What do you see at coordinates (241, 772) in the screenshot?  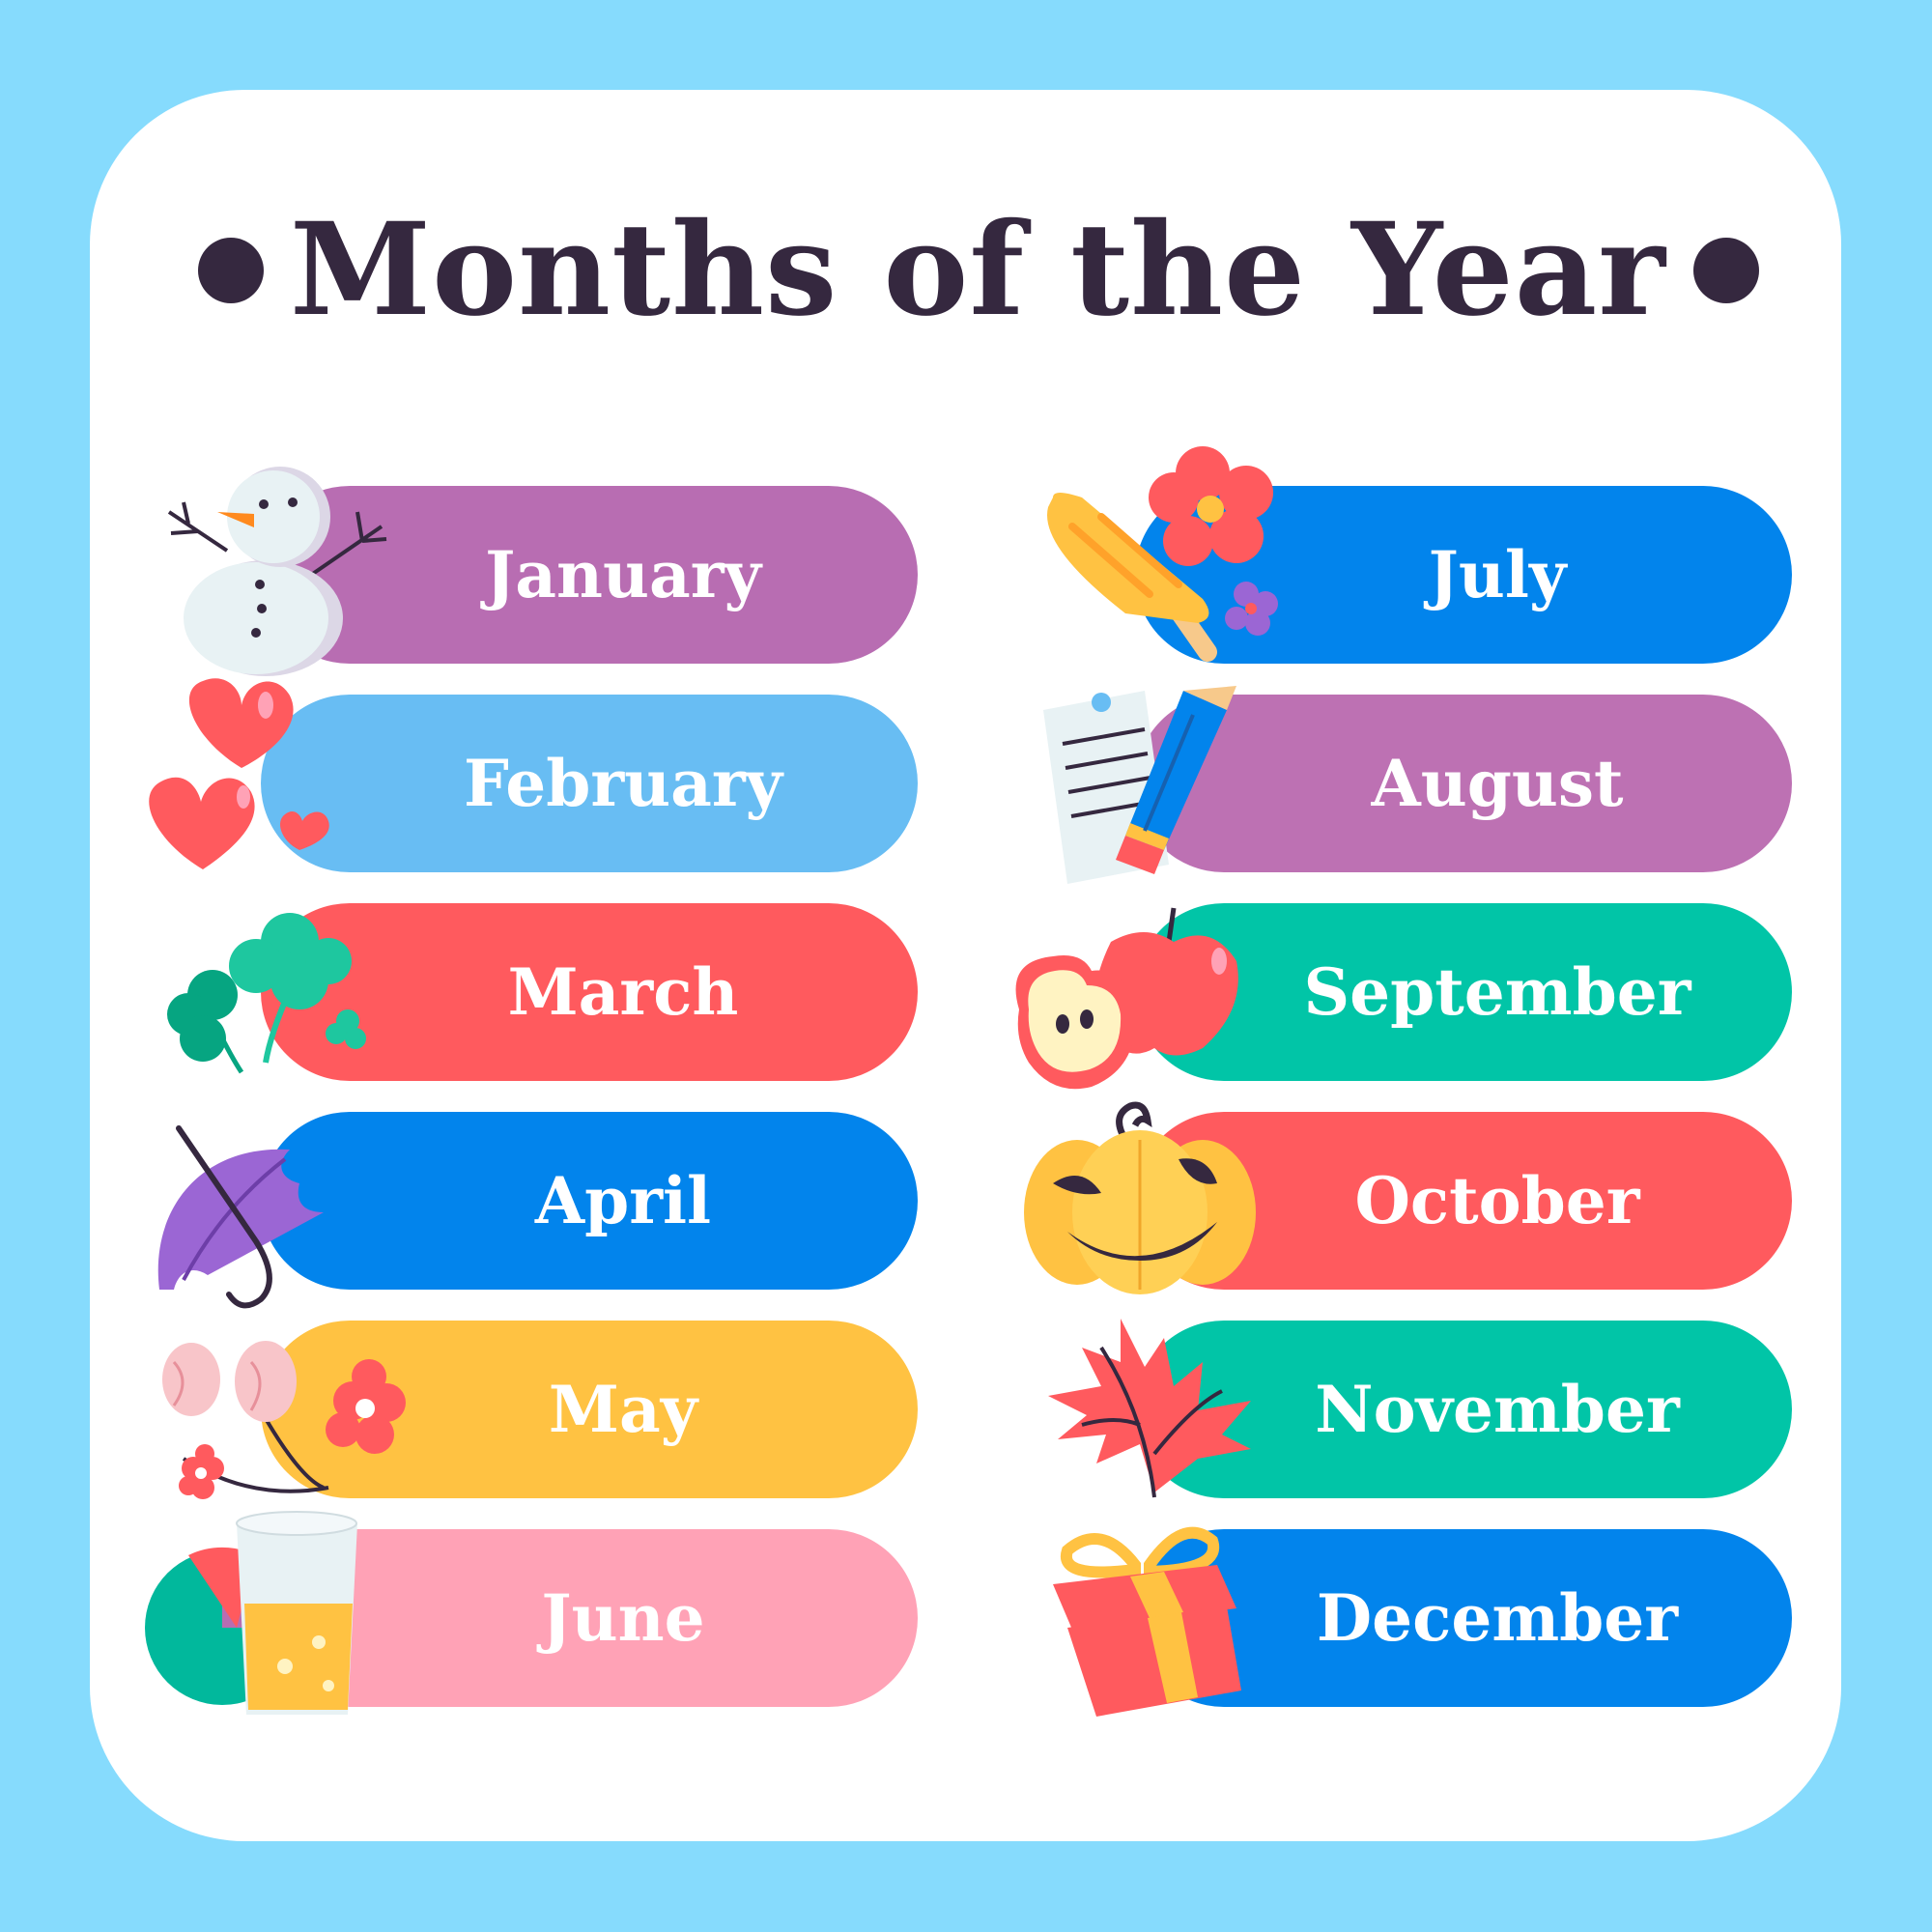 I see `hearts-icon` at bounding box center [241, 772].